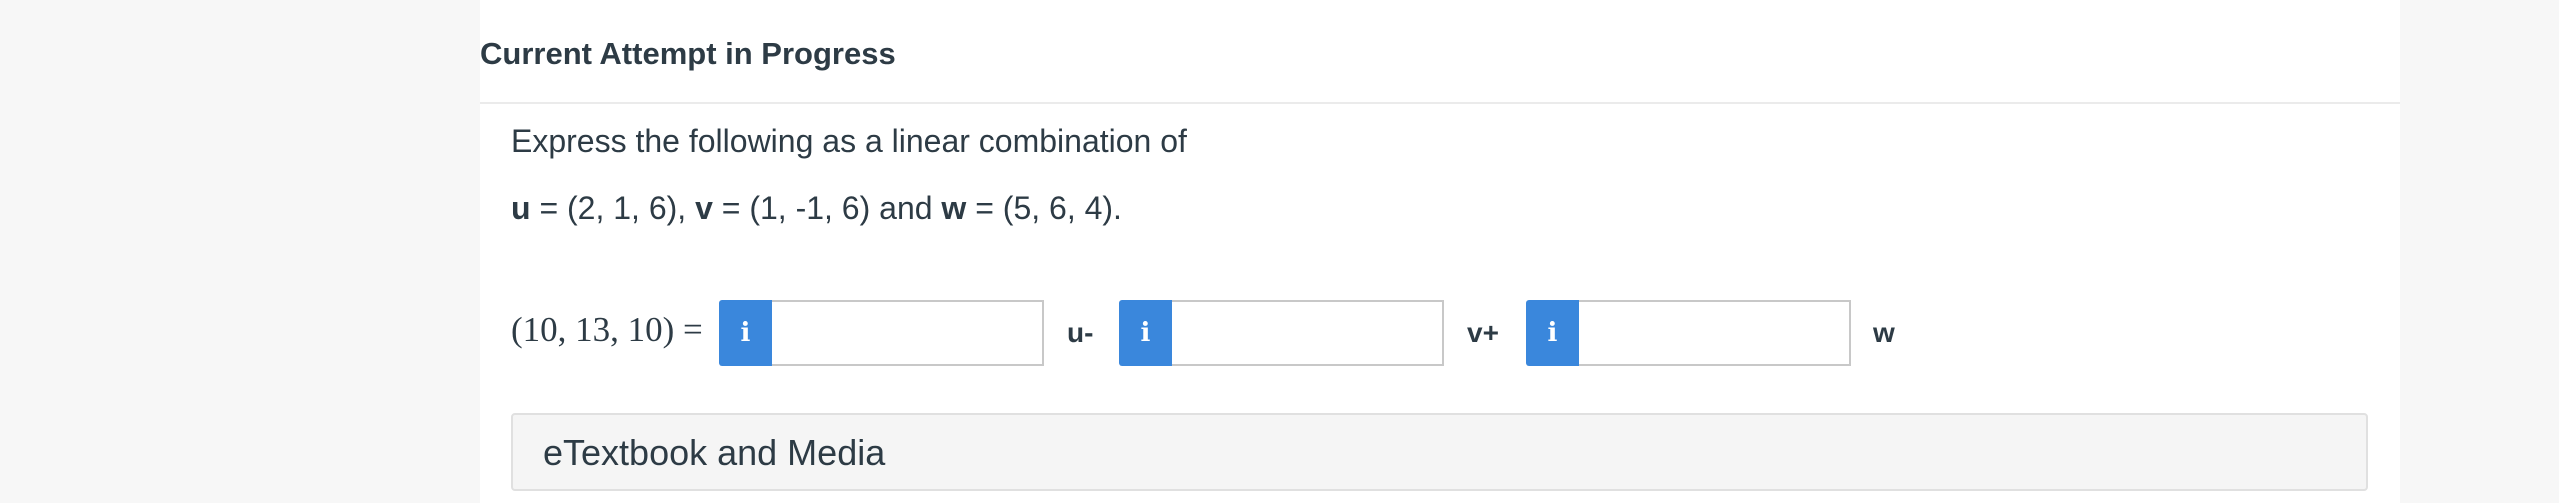 This screenshot has height=503, width=2559. Describe the element at coordinates (908, 333) in the screenshot. I see `coefficient-u-input` at that location.